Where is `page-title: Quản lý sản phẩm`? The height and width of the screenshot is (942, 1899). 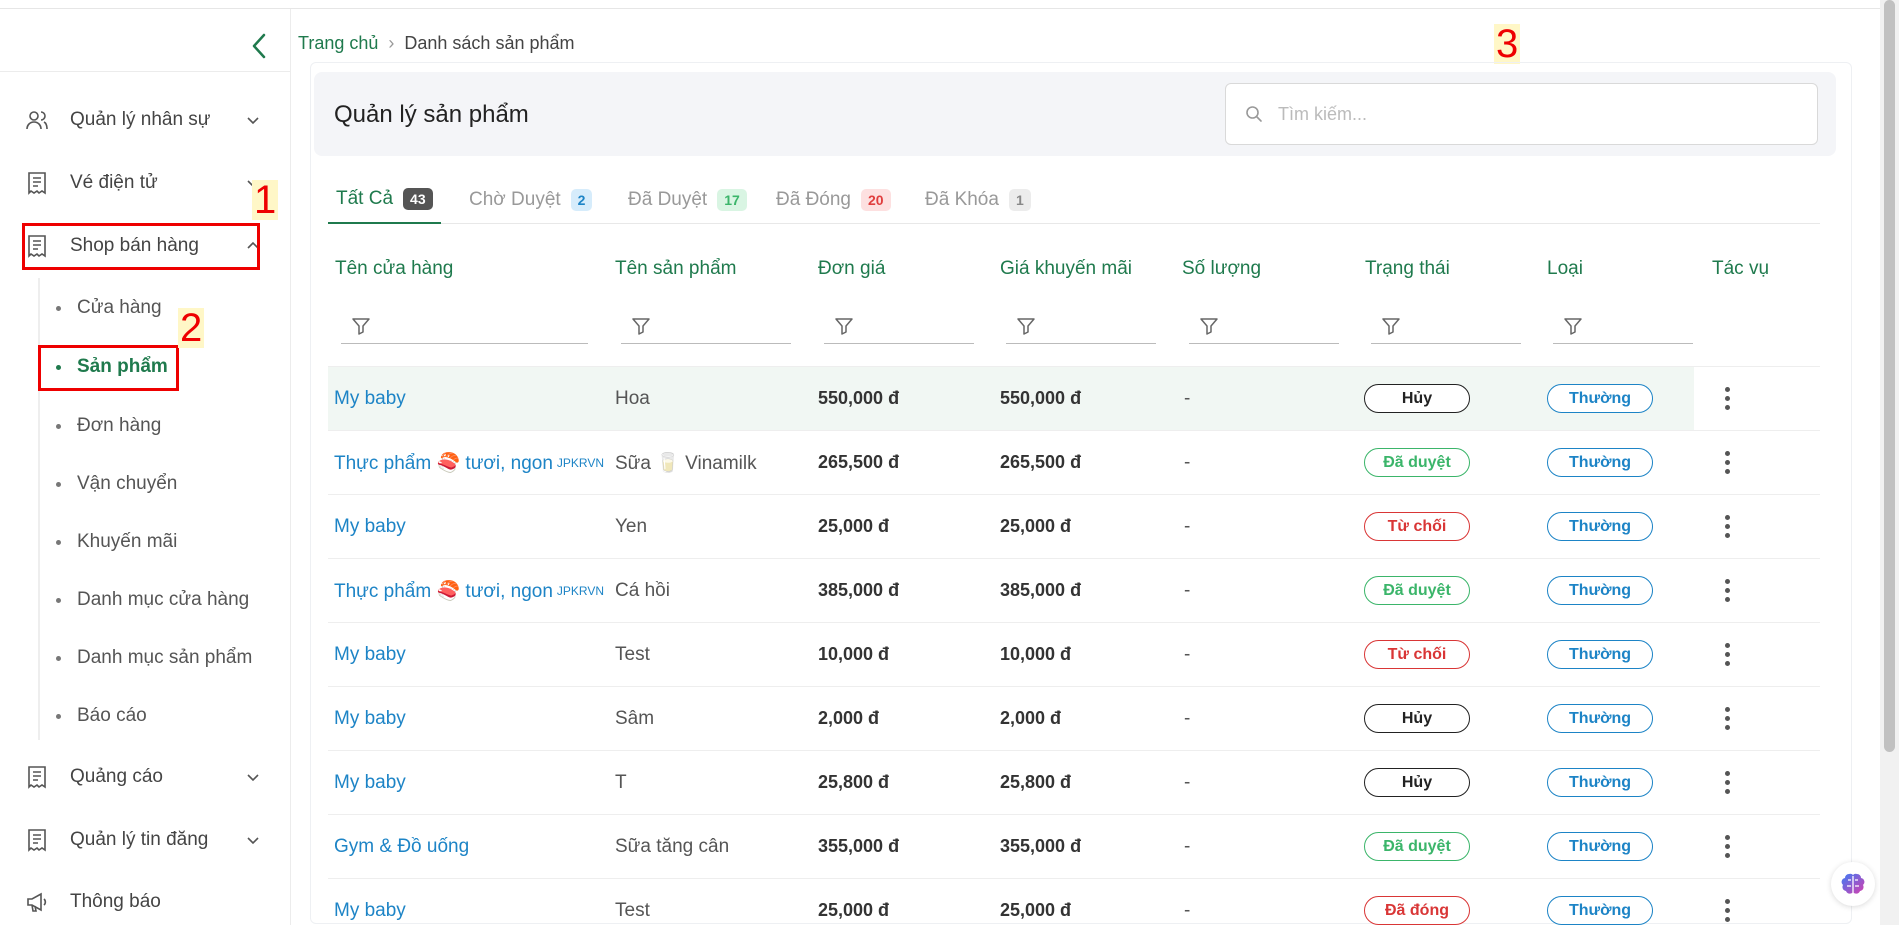 page-title: Quản lý sản phẩm is located at coordinates (431, 114).